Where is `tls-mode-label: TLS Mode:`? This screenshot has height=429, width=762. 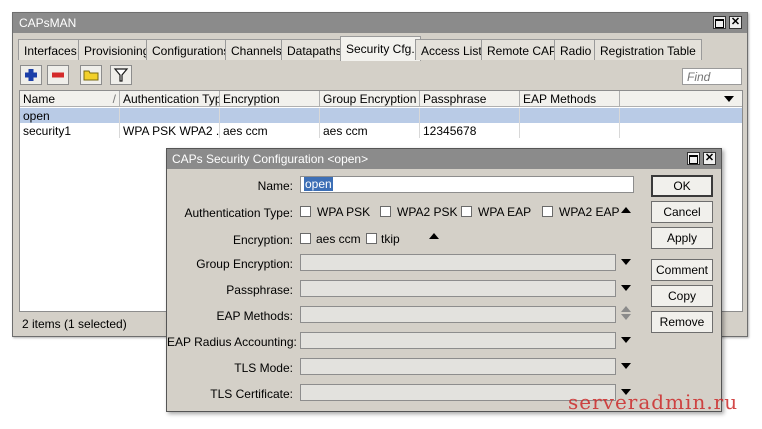
tls-mode-label: TLS Mode: is located at coordinates (263, 368).